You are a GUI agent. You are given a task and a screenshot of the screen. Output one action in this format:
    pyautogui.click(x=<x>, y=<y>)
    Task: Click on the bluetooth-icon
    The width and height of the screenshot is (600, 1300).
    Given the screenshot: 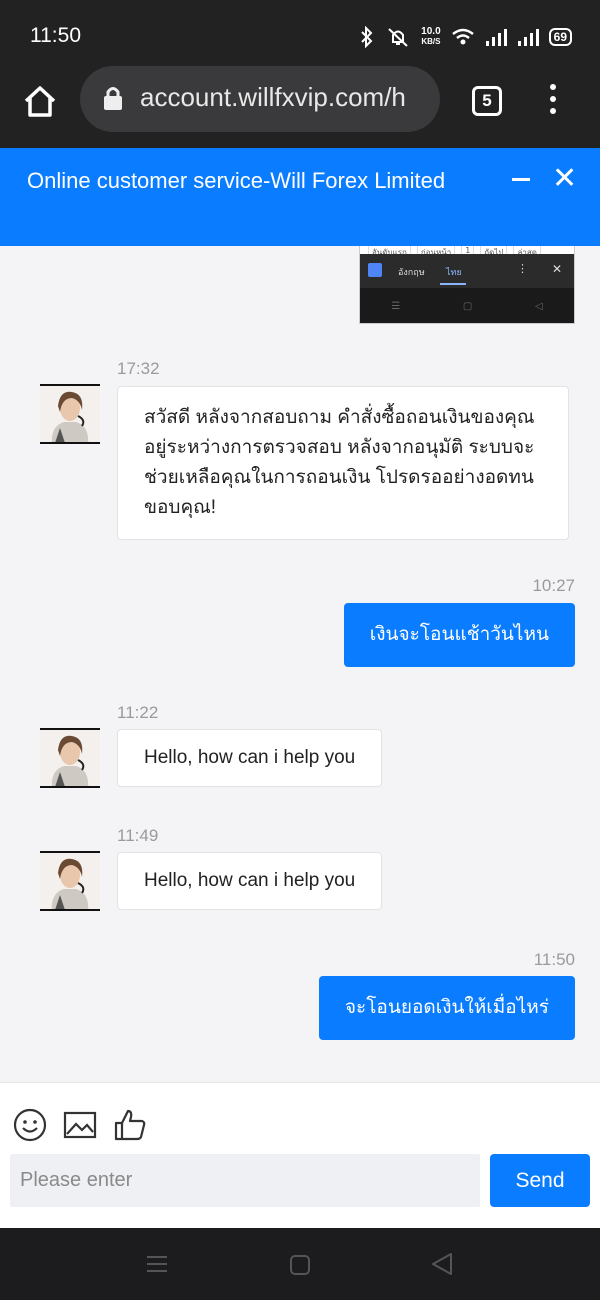 What is the action you would take?
    pyautogui.click(x=367, y=37)
    